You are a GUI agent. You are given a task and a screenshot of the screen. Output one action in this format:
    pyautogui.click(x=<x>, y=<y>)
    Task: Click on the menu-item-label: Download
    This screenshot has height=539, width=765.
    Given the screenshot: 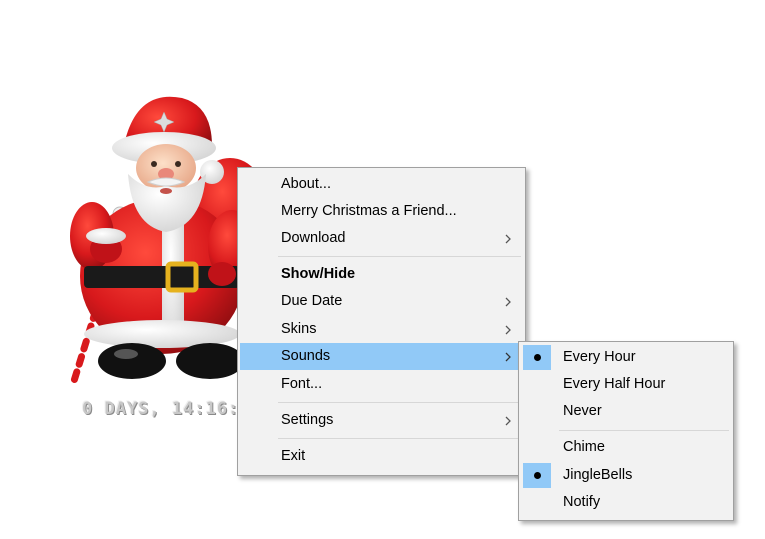 What is the action you would take?
    pyautogui.click(x=313, y=238)
    